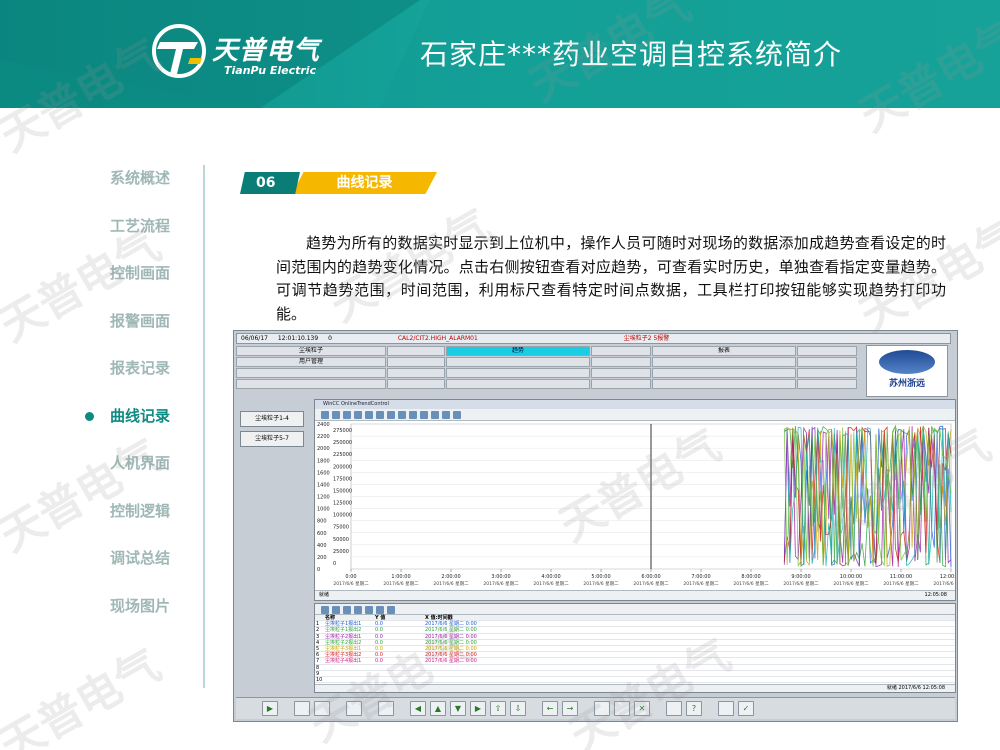  What do you see at coordinates (323, 510) in the screenshot?
I see `y-left-tick-label: 1000` at bounding box center [323, 510].